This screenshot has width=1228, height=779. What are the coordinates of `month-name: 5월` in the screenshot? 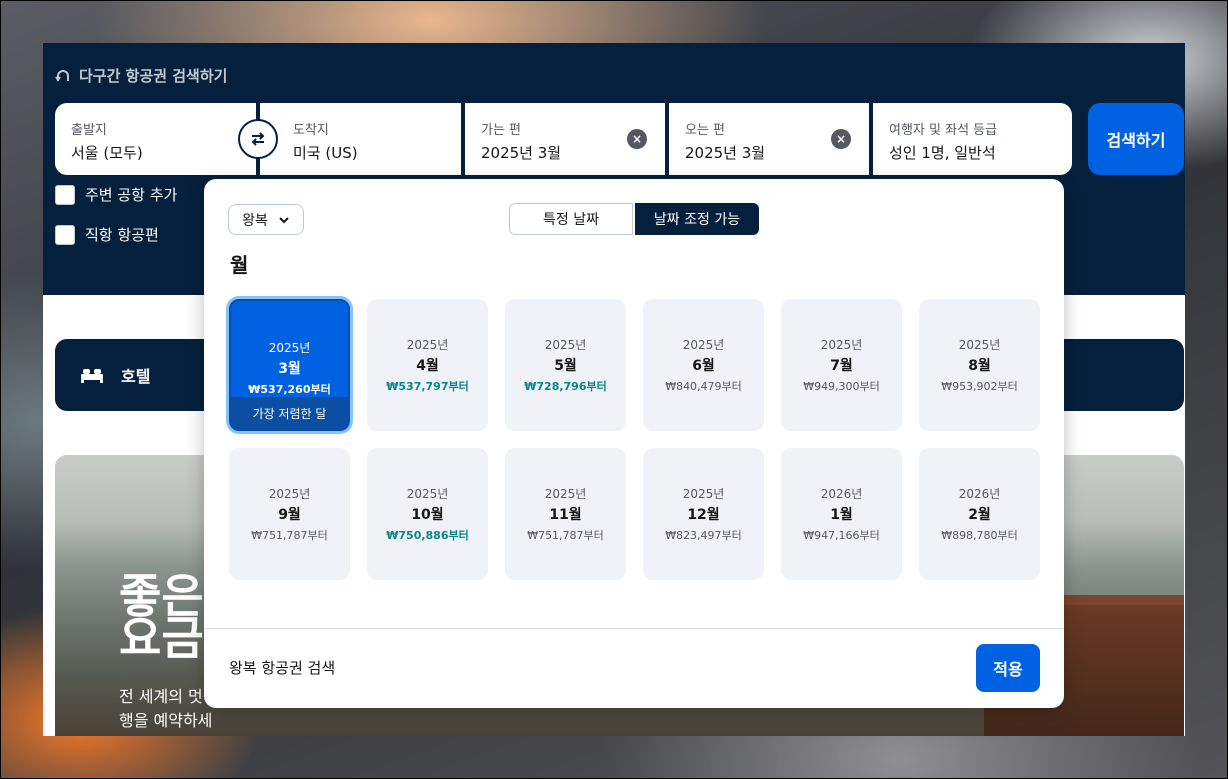 It's located at (565, 366).